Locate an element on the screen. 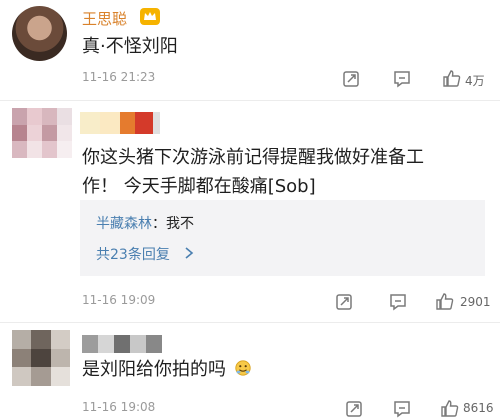 Image resolution: width=500 pixels, height=419 pixels. timestamp: 11-16 19:08 is located at coordinates (119, 407).